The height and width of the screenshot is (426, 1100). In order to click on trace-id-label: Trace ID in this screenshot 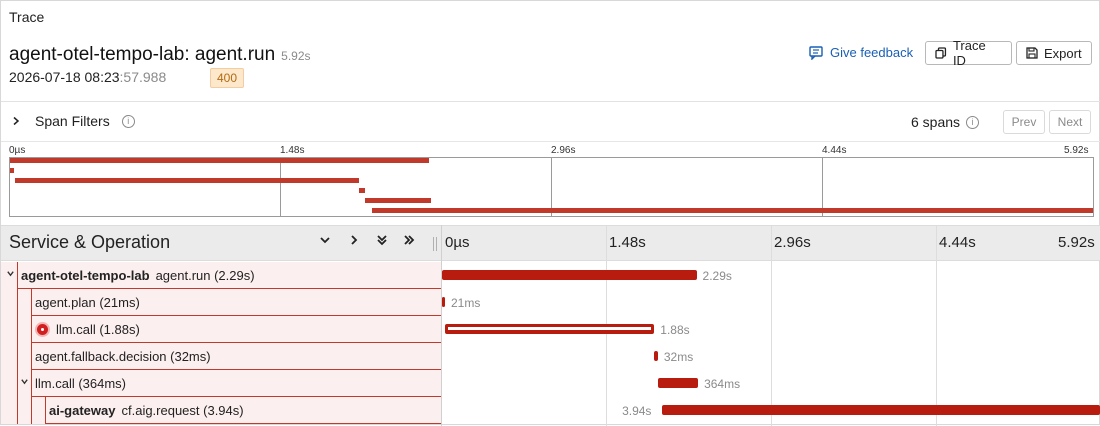, I will do `click(969, 53)`.